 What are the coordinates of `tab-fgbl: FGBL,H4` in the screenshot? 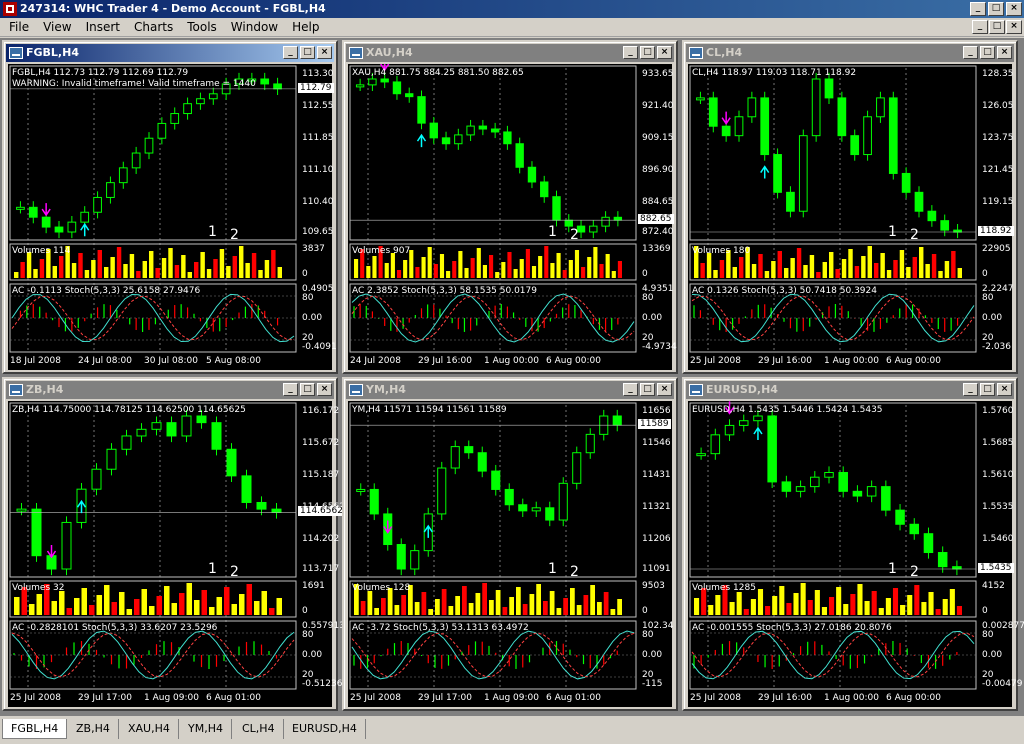 It's located at (35, 729).